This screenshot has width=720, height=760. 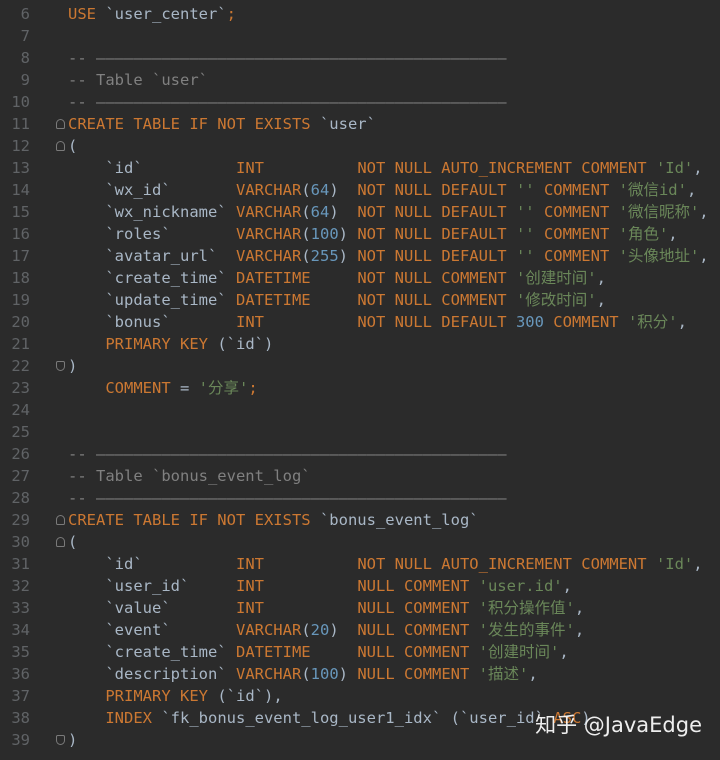 What do you see at coordinates (133, 718) in the screenshot?
I see `code-token: INDEX` at bounding box center [133, 718].